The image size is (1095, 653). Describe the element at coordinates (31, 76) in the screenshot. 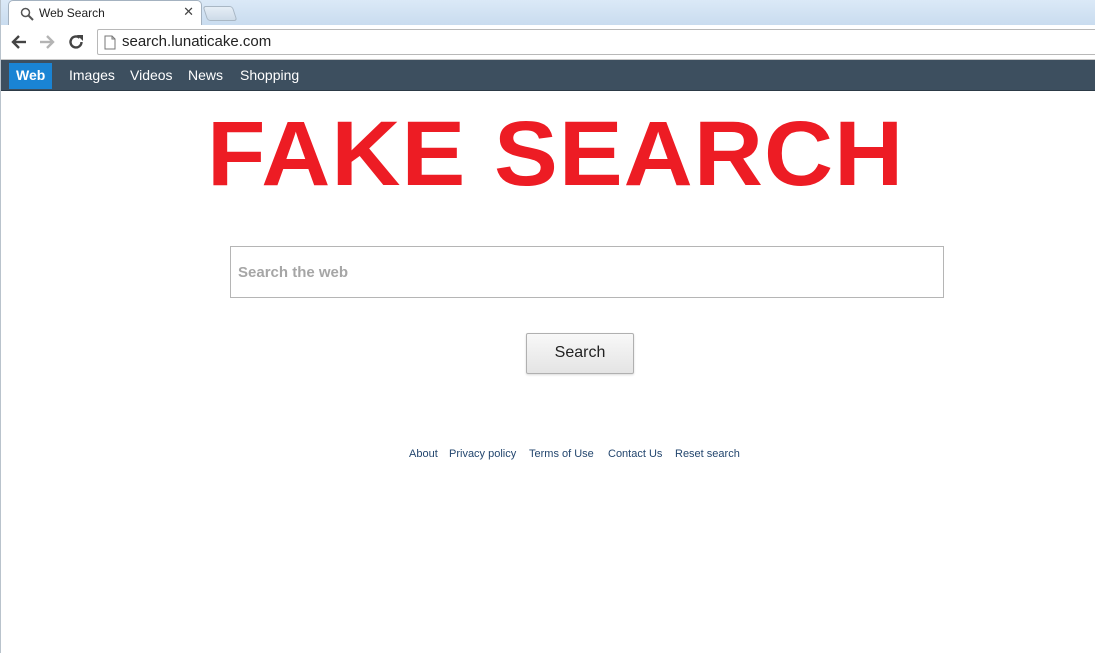

I see `nav-item-web: Web` at that location.